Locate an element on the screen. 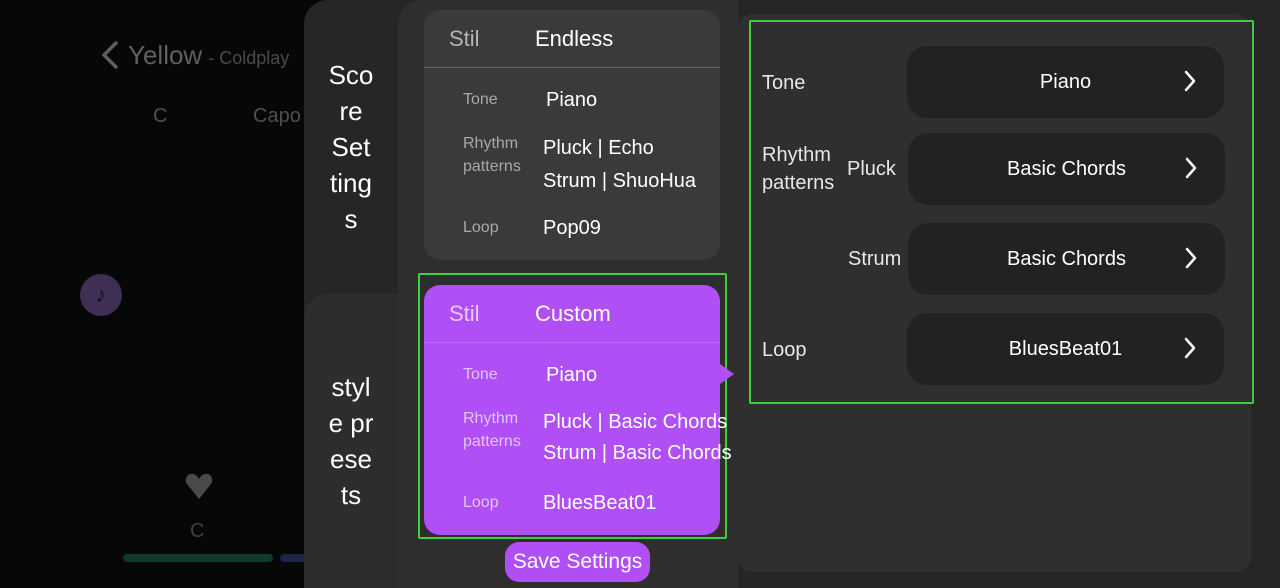  detail-pluck-label: Pluck is located at coordinates (871, 169).